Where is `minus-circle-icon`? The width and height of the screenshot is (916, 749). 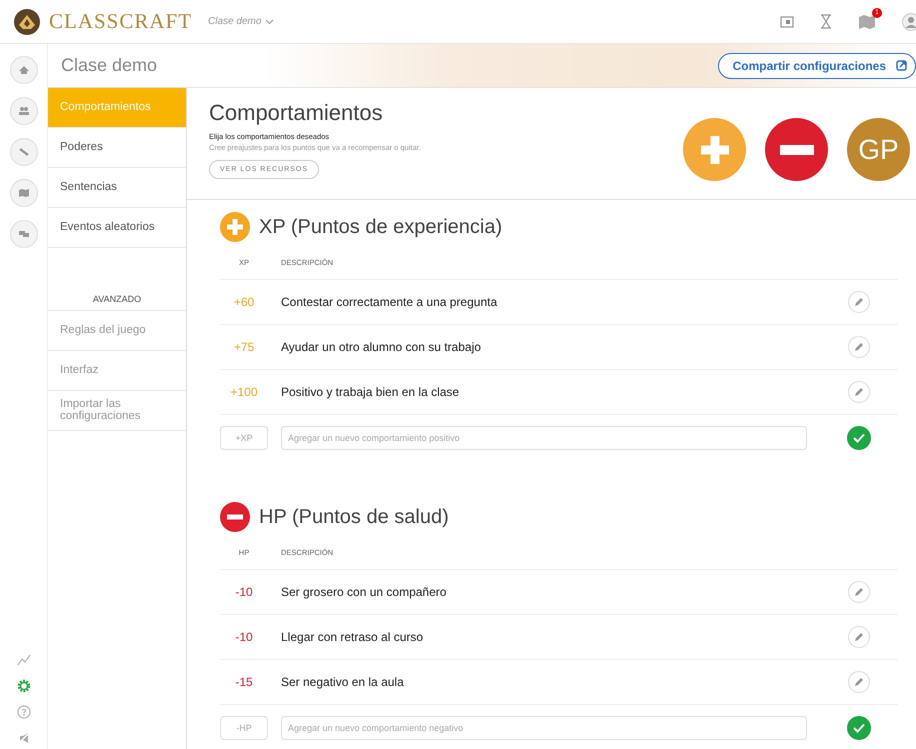 minus-circle-icon is located at coordinates (235, 517).